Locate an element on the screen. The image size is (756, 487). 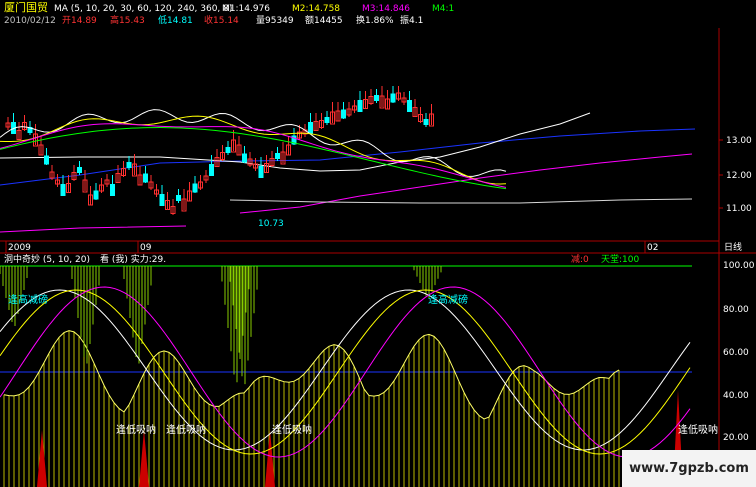
quote-value: 额14455 is located at coordinates (324, 20).